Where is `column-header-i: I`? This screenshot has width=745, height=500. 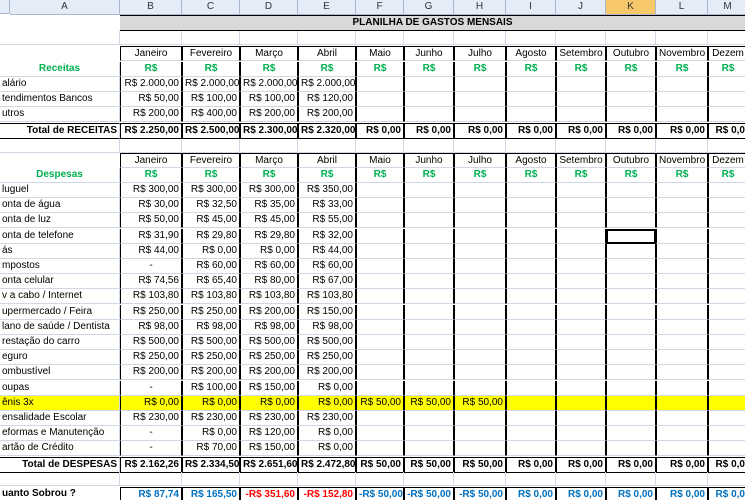 column-header-i: I is located at coordinates (531, 7).